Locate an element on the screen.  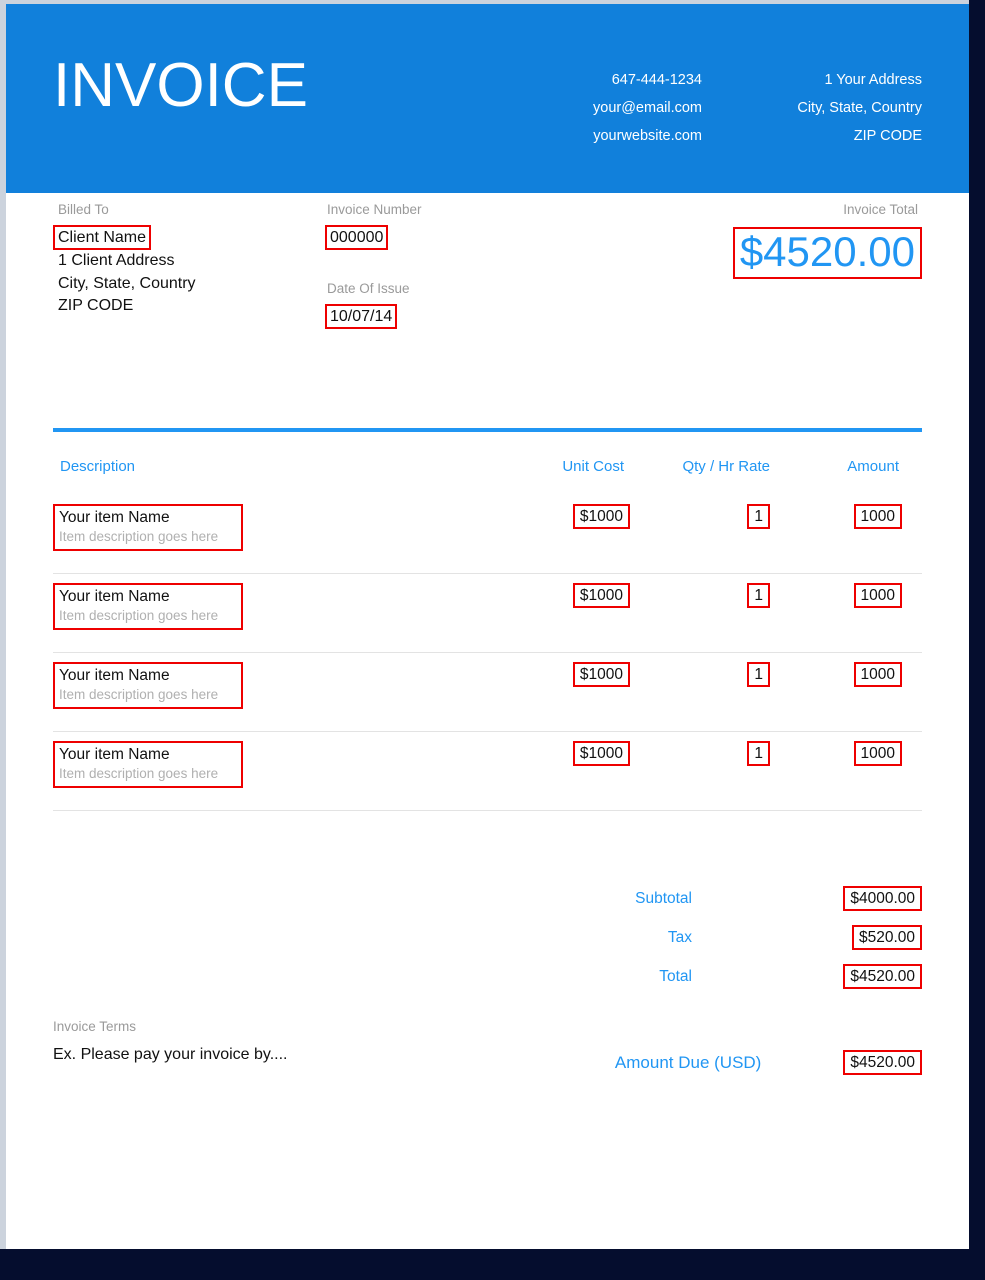
company-email: your@email.com is located at coordinates (647, 108).